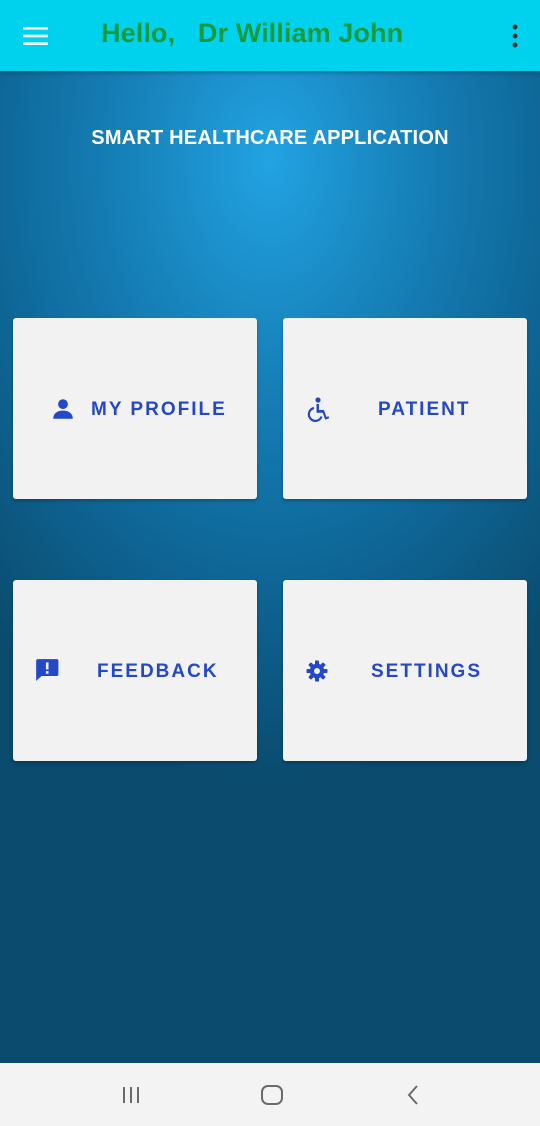  What do you see at coordinates (318, 410) in the screenshot?
I see `wheelchair-icon` at bounding box center [318, 410].